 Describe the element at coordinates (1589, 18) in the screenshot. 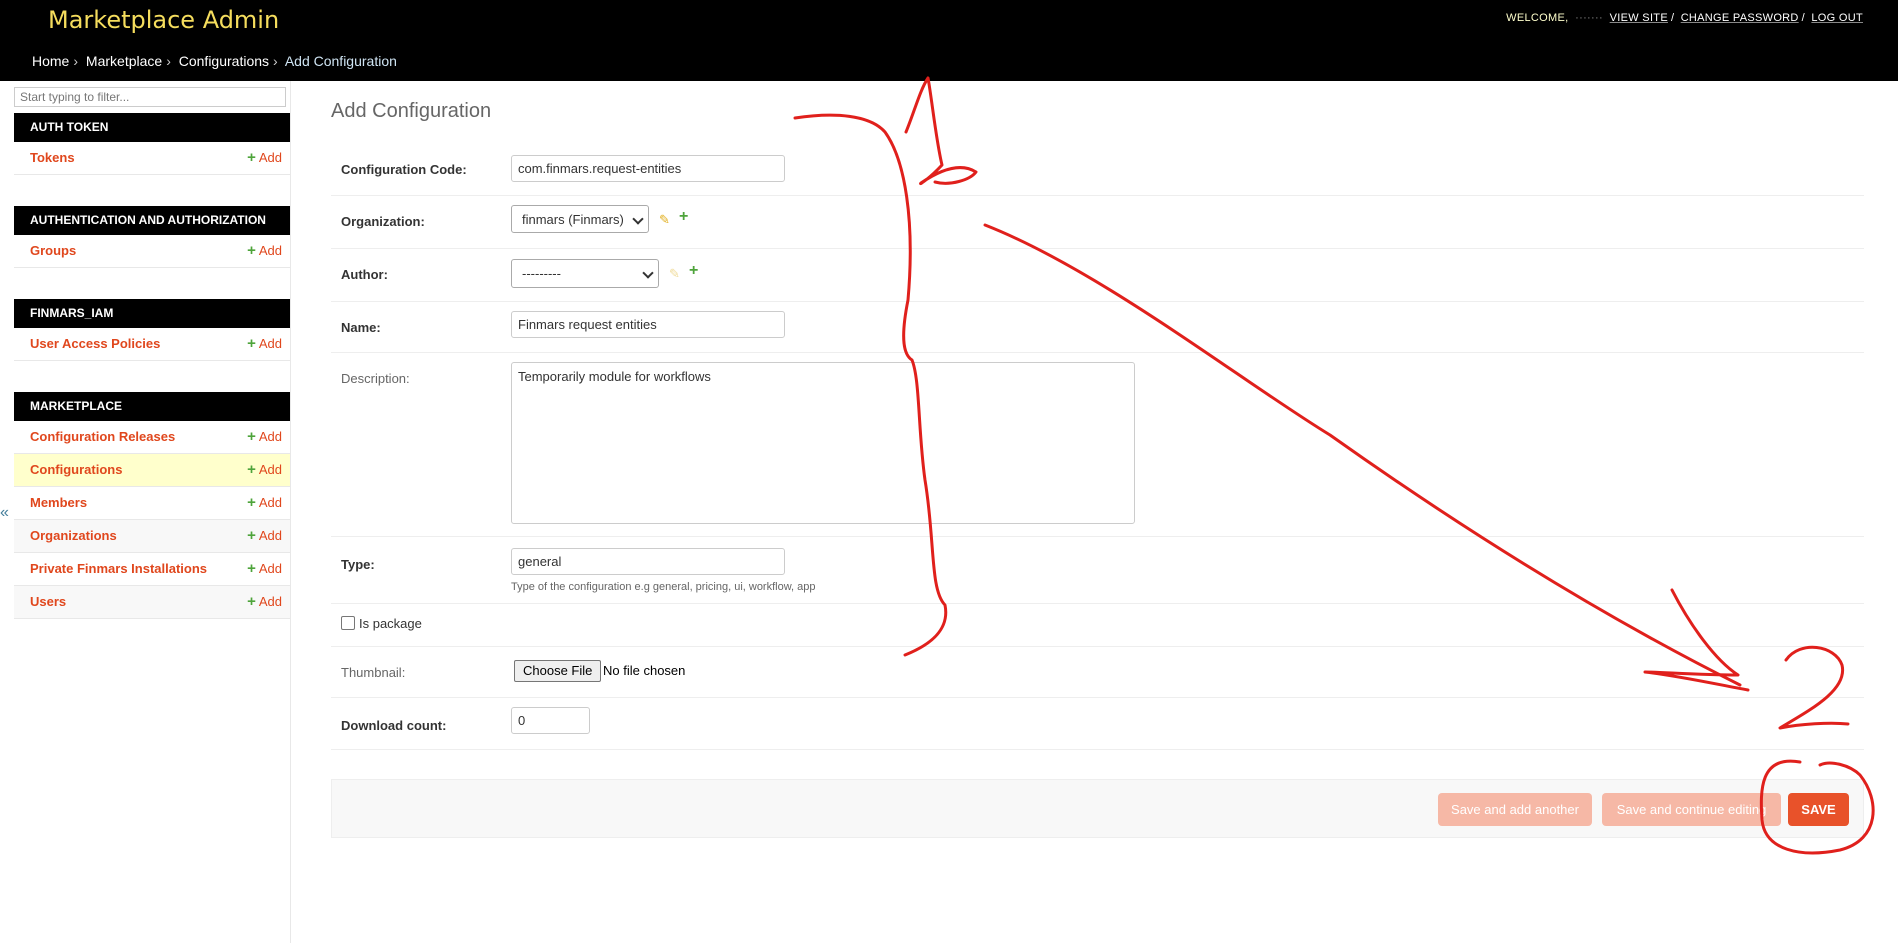

I see `username-redacted: ·······` at that location.